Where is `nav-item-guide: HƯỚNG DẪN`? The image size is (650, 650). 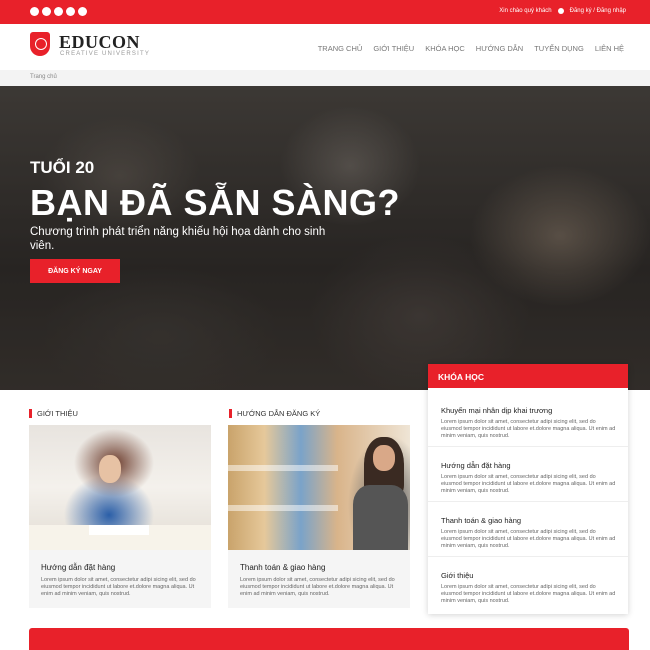 nav-item-guide: HƯỚNG DẪN is located at coordinates (499, 48).